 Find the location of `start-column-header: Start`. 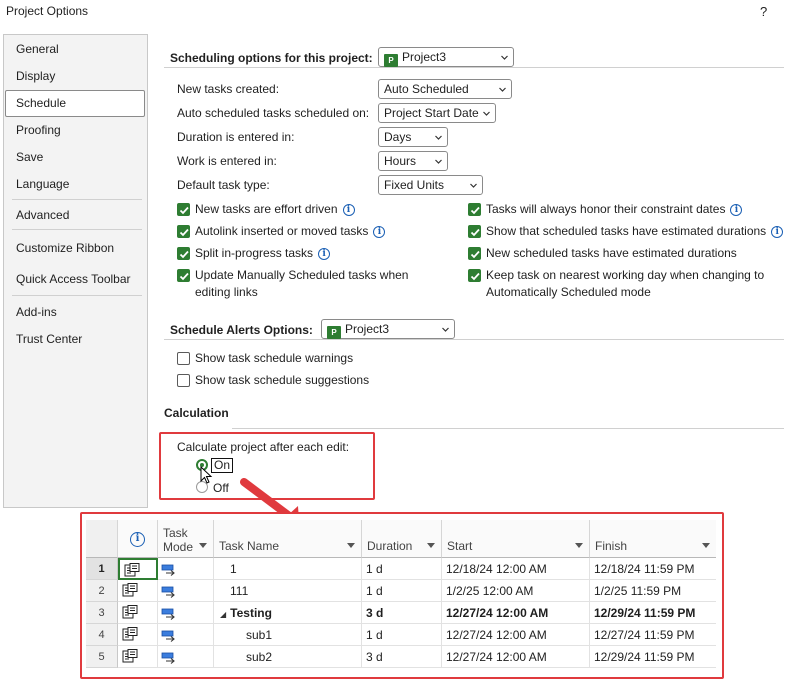

start-column-header: Start is located at coordinates (516, 539).